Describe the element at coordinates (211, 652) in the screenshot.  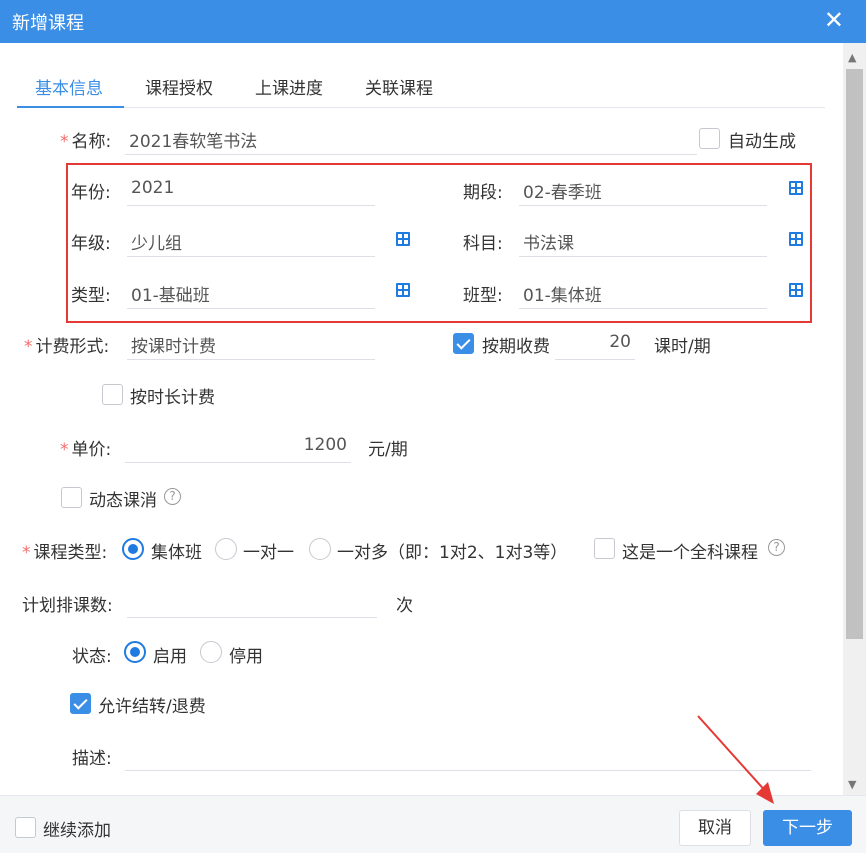
I see `radio-status-disabled` at that location.